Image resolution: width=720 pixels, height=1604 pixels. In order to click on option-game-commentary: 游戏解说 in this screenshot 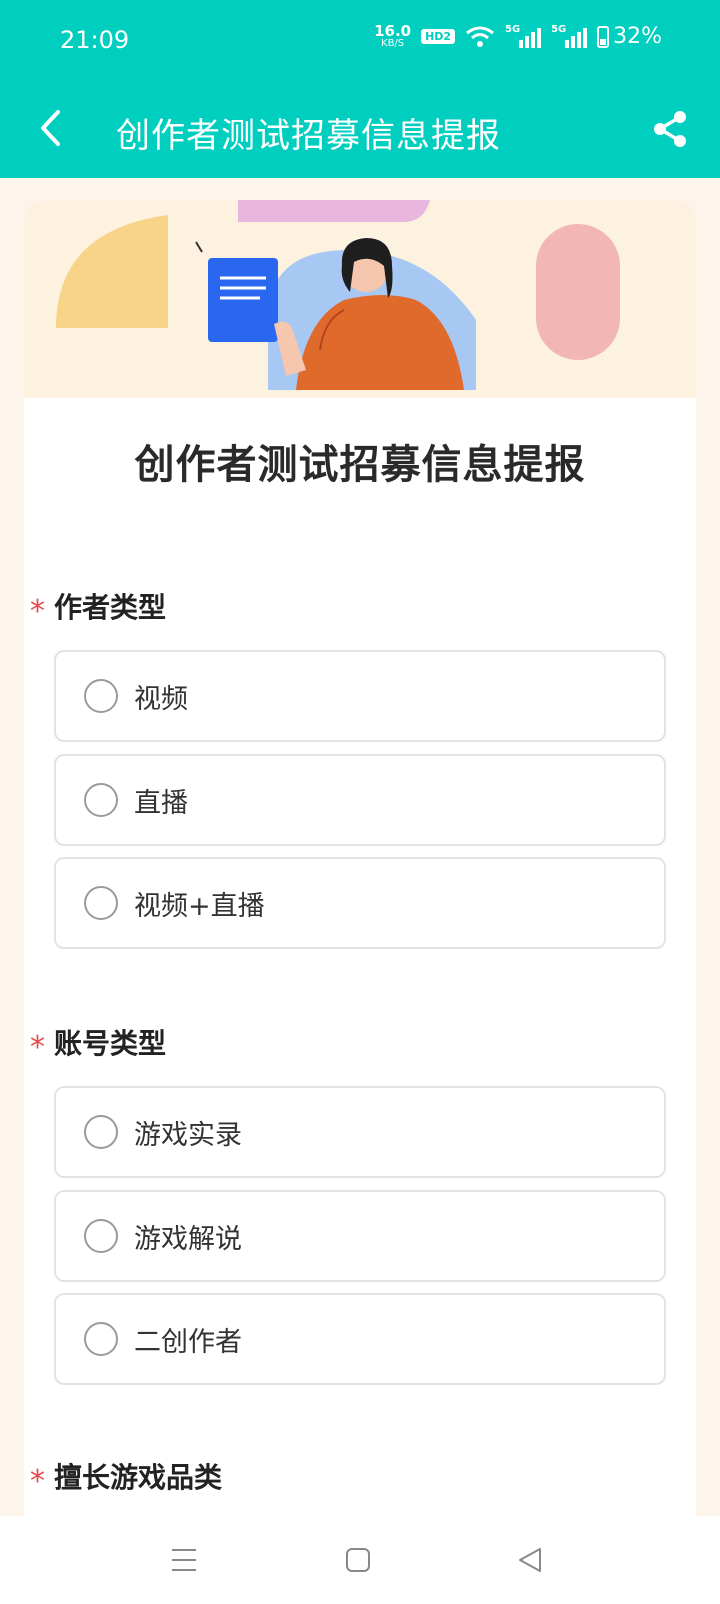, I will do `click(360, 1236)`.